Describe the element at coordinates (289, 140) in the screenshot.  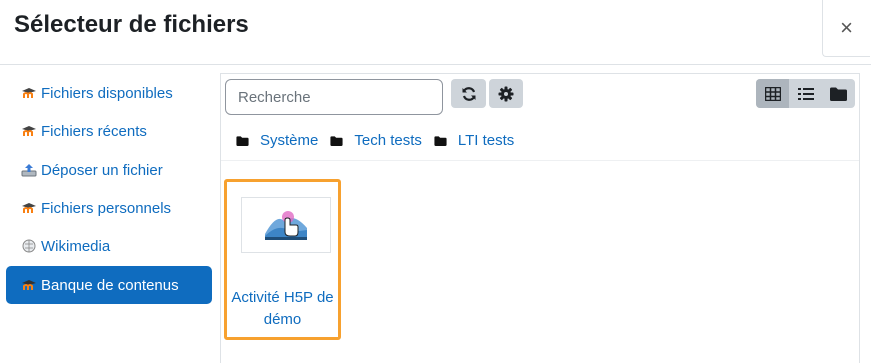
I see `breadcrumb-label: Système` at that location.